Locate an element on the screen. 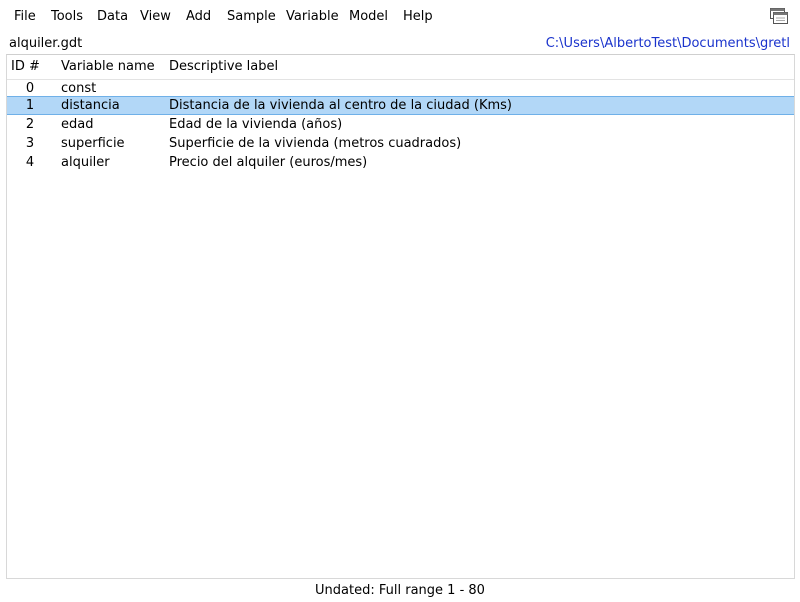  cell-id: 2 is located at coordinates (30, 124).